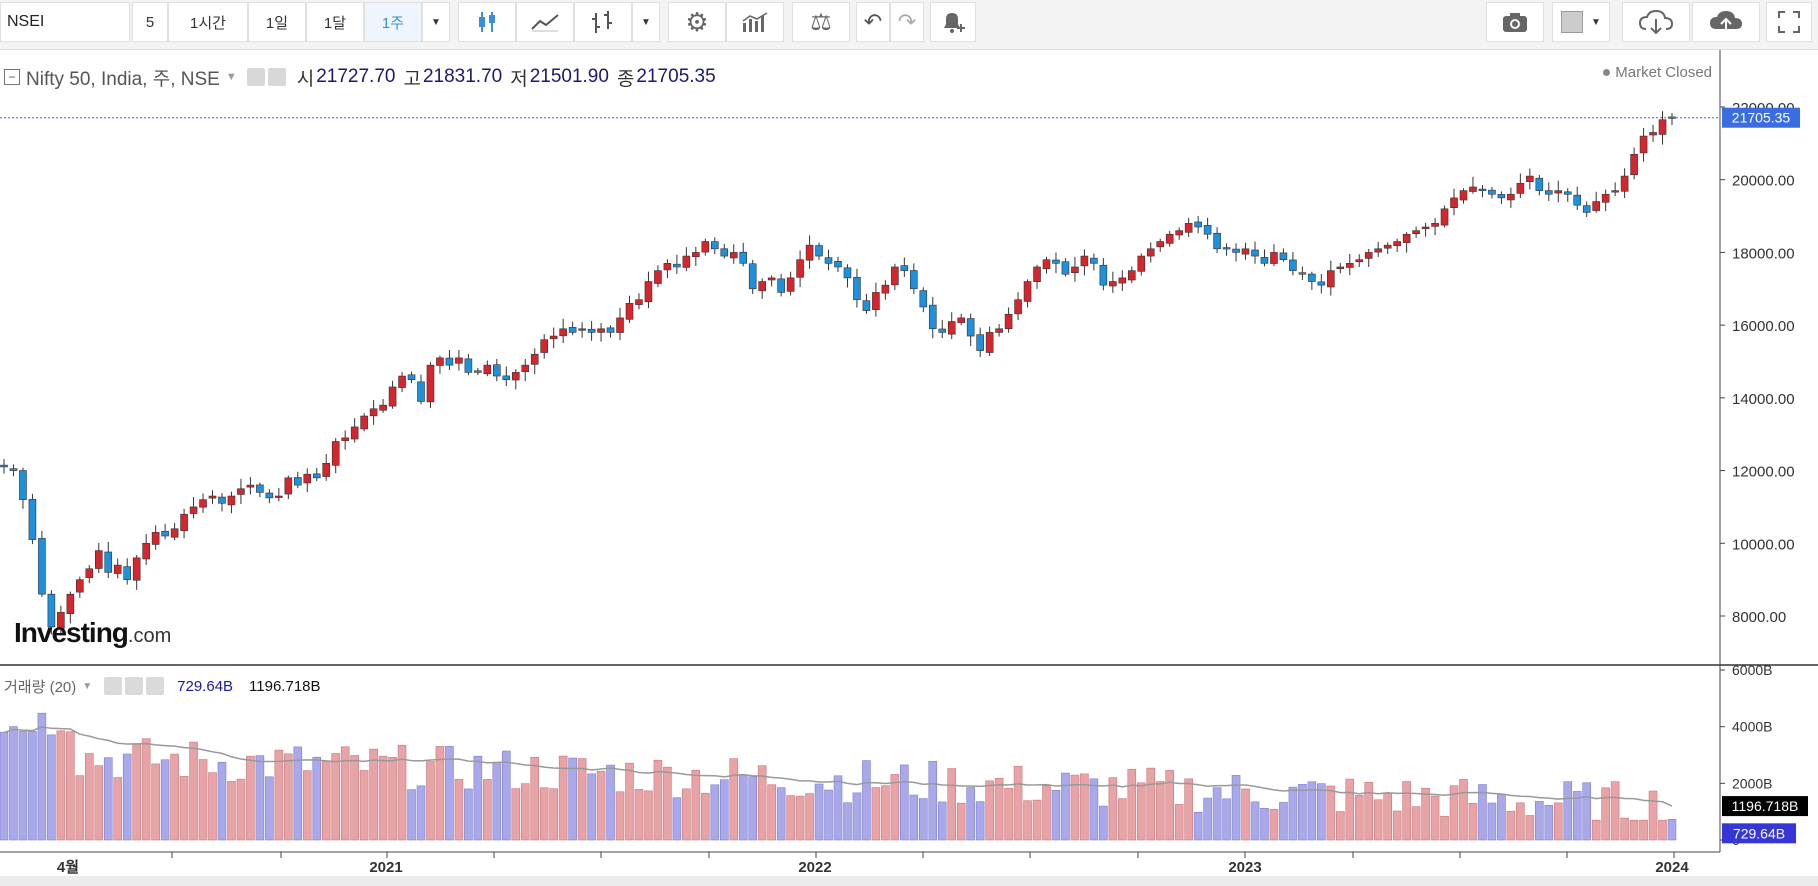  I want to click on close-icon, so click(155, 686).